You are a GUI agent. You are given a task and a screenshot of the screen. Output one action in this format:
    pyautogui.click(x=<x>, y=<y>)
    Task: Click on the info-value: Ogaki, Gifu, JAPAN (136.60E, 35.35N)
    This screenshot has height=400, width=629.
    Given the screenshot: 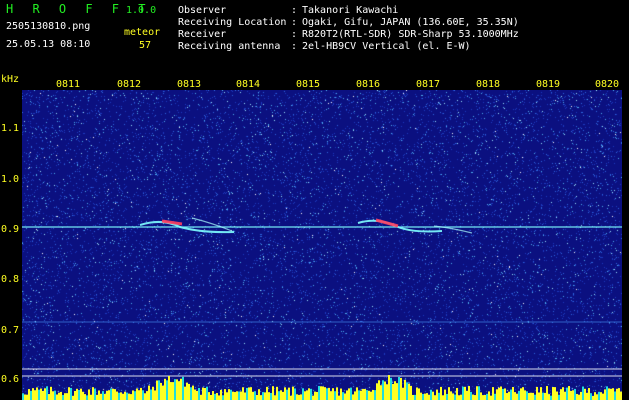 What is the action you would take?
    pyautogui.click(x=410, y=22)
    